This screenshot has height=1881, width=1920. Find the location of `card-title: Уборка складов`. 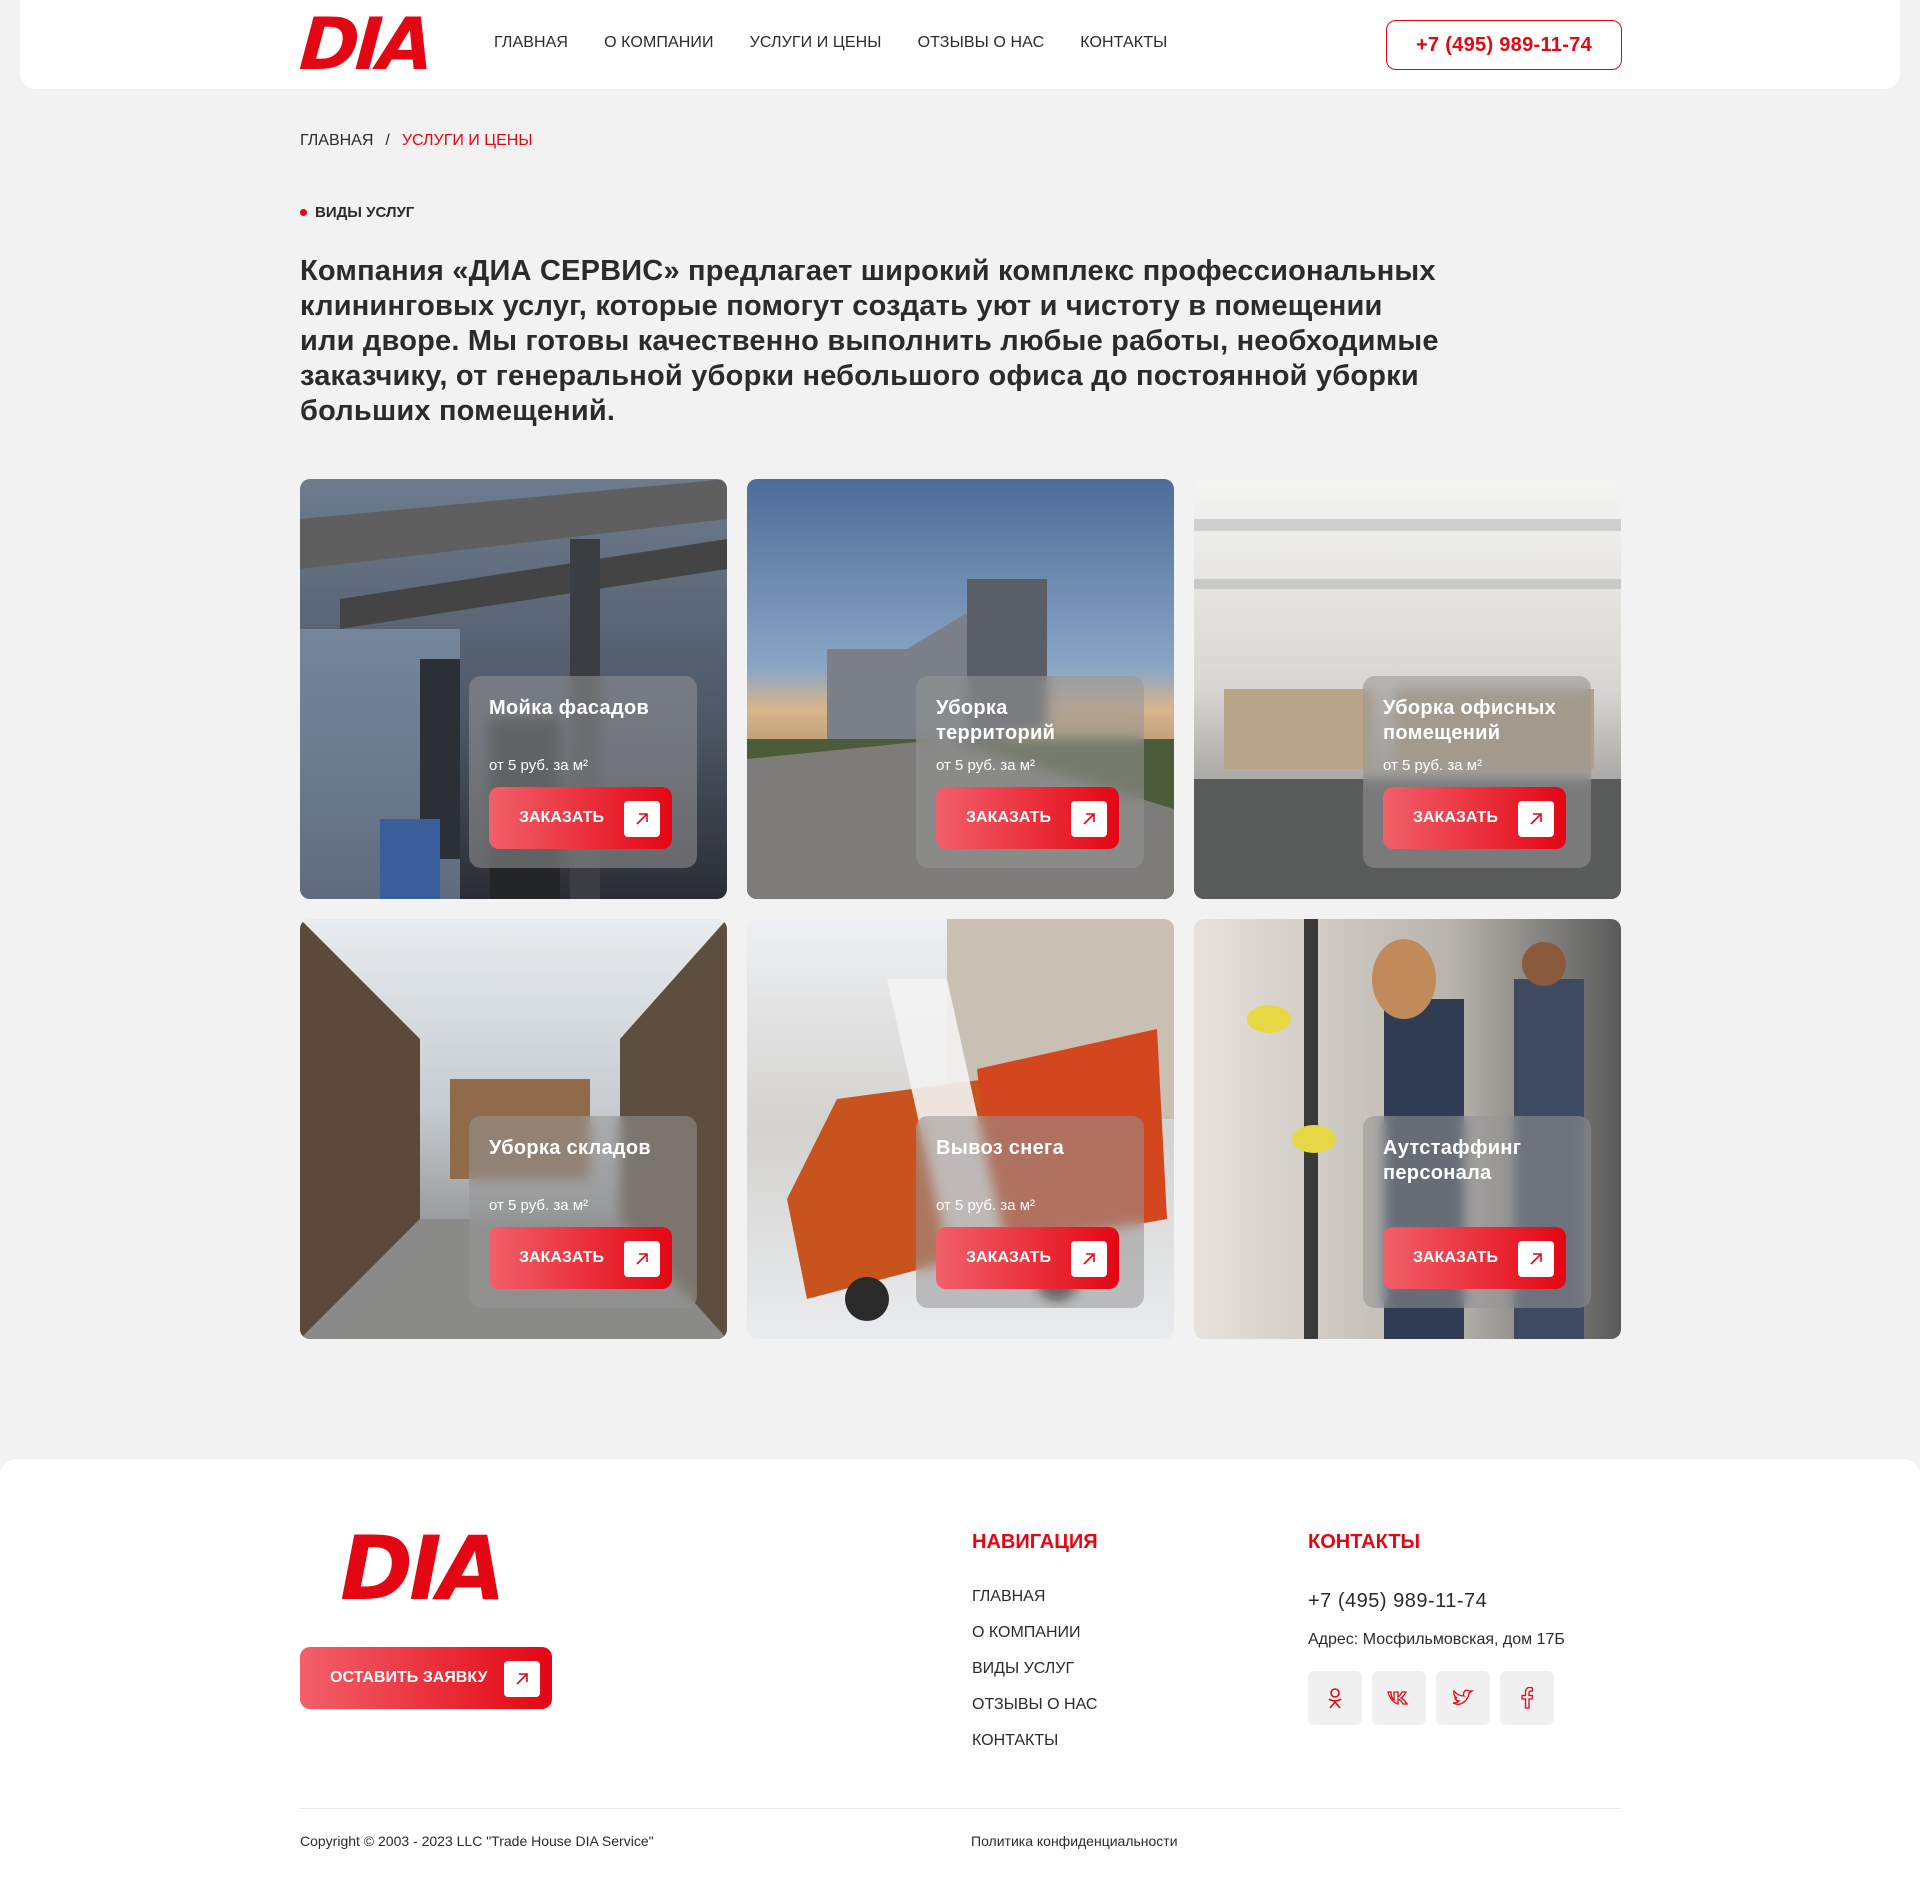

card-title: Уборка складов is located at coordinates (570, 1148).